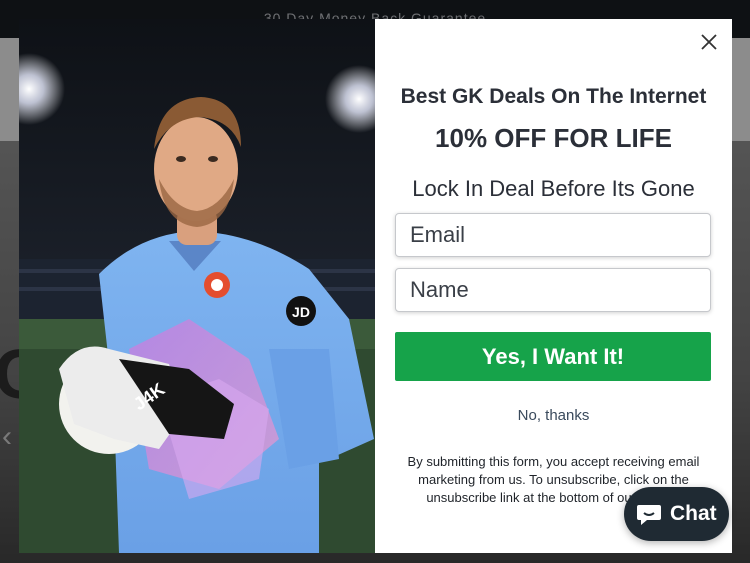 This screenshot has width=750, height=563. Describe the element at coordinates (553, 96) in the screenshot. I see `popup-headline: Best GK Deals On The Internet` at that location.